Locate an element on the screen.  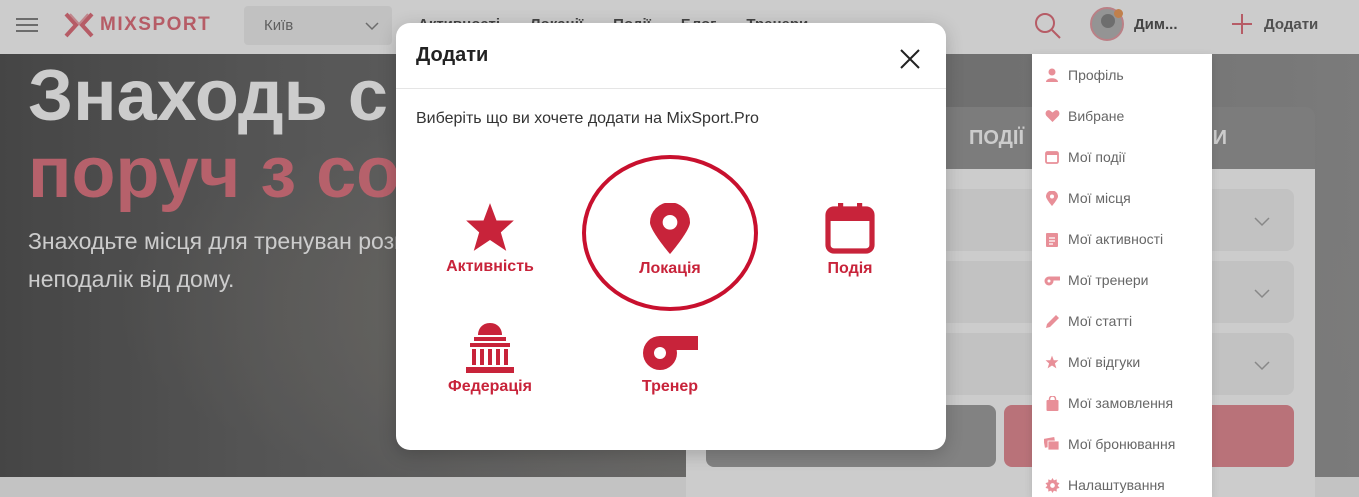
building-icon is located at coordinates (490, 348).